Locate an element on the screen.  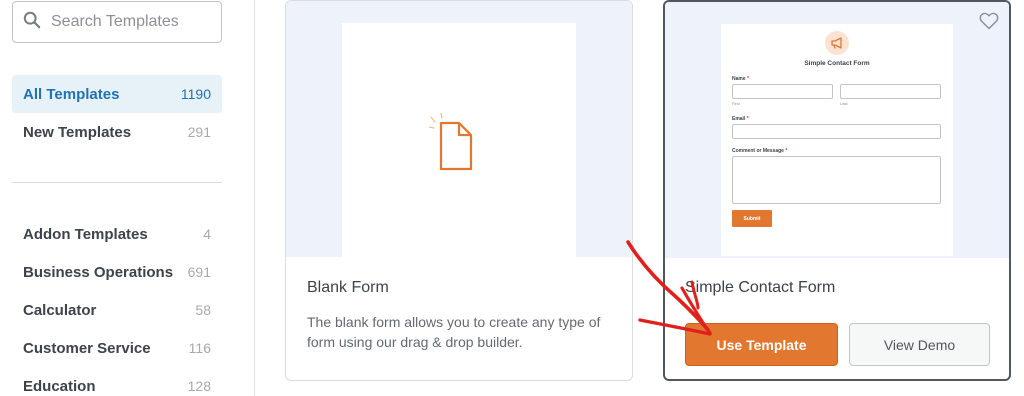
preview-comment-field is located at coordinates (836, 180).